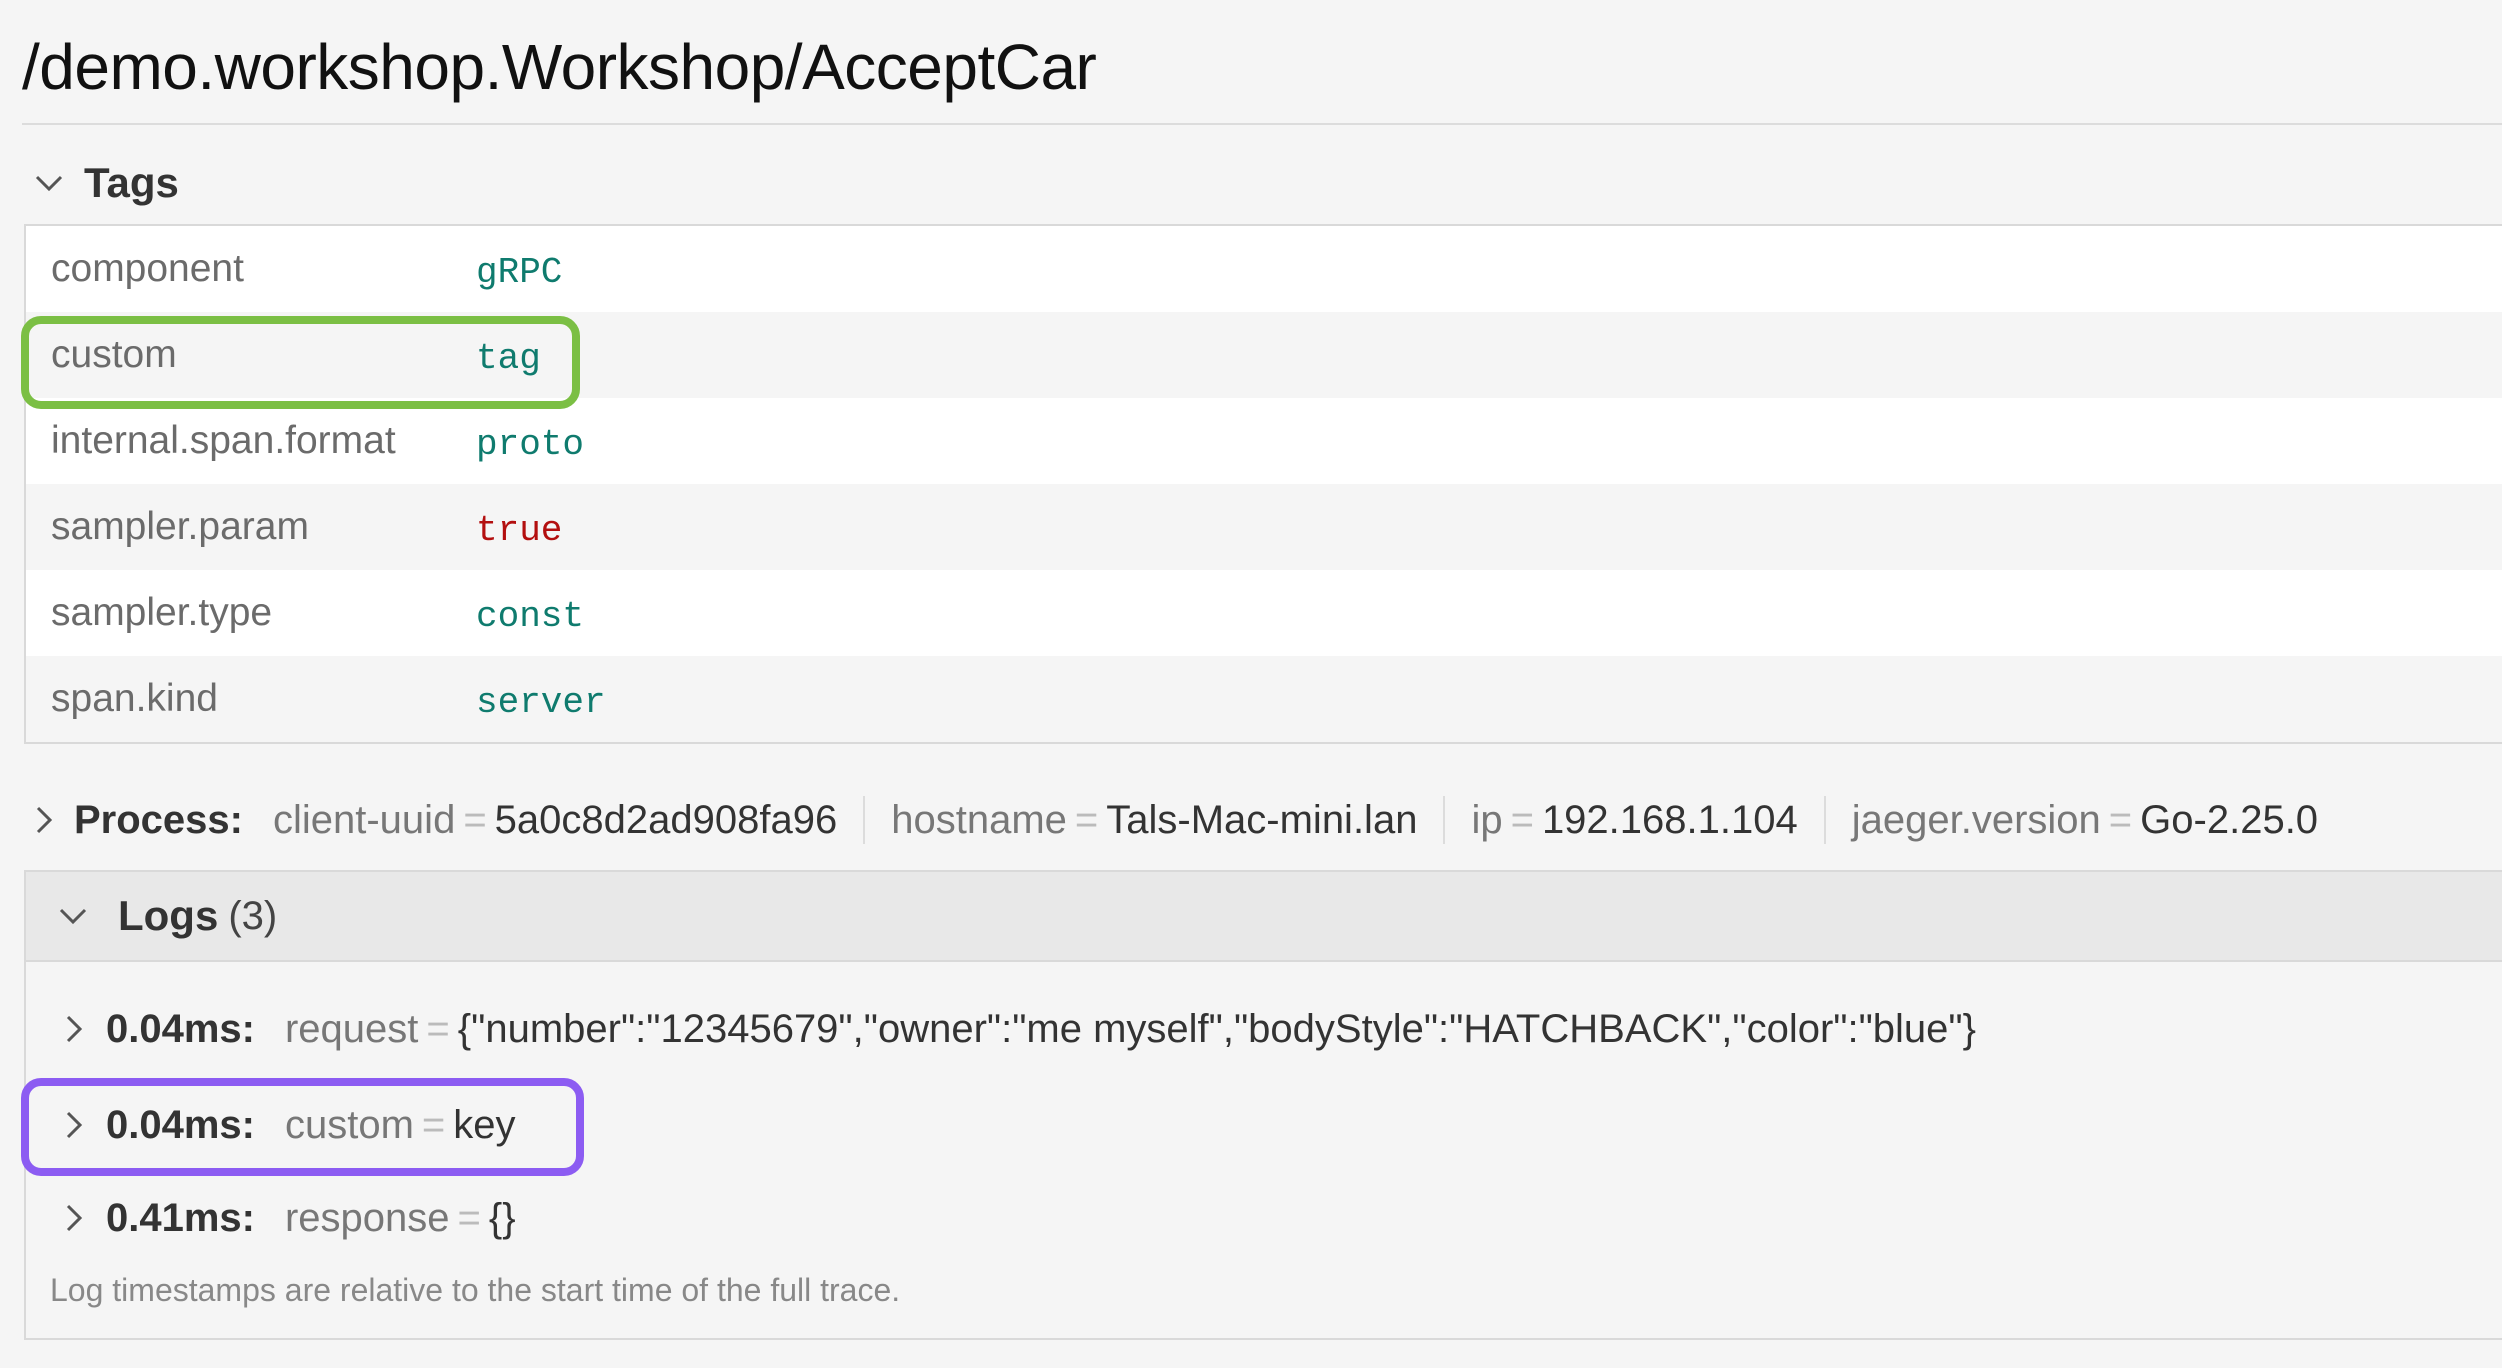 The height and width of the screenshot is (1368, 2502). What do you see at coordinates (134, 698) in the screenshot?
I see `tag-key: span.kind` at bounding box center [134, 698].